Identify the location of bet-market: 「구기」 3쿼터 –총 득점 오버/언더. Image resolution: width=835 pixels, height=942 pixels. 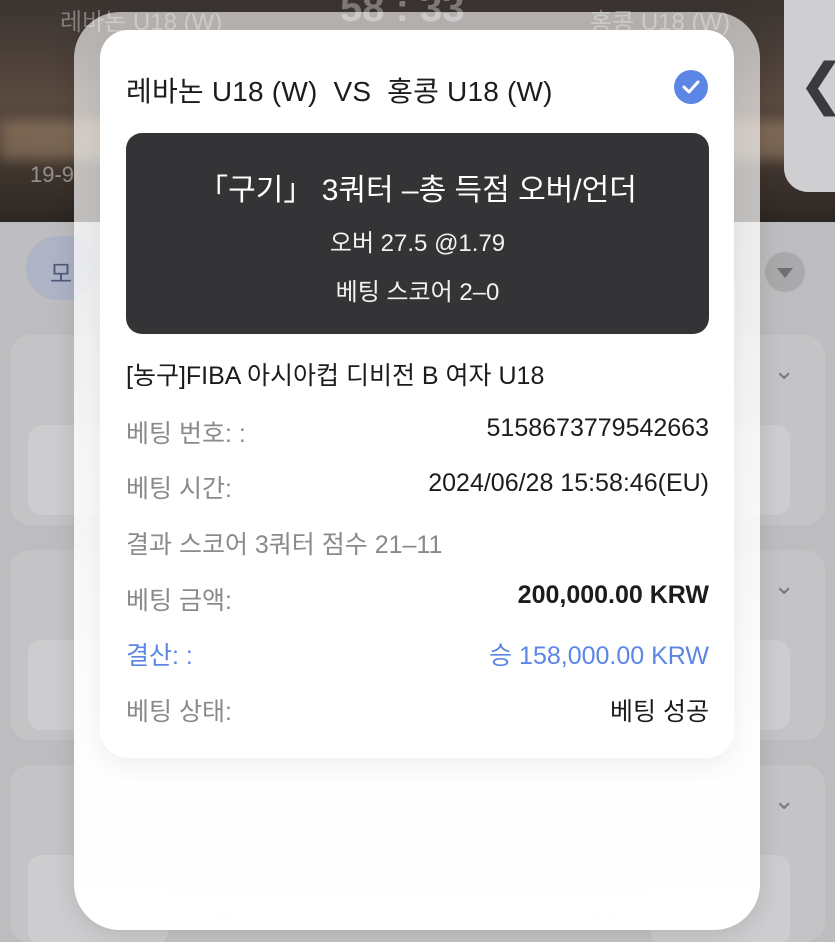
(417, 190).